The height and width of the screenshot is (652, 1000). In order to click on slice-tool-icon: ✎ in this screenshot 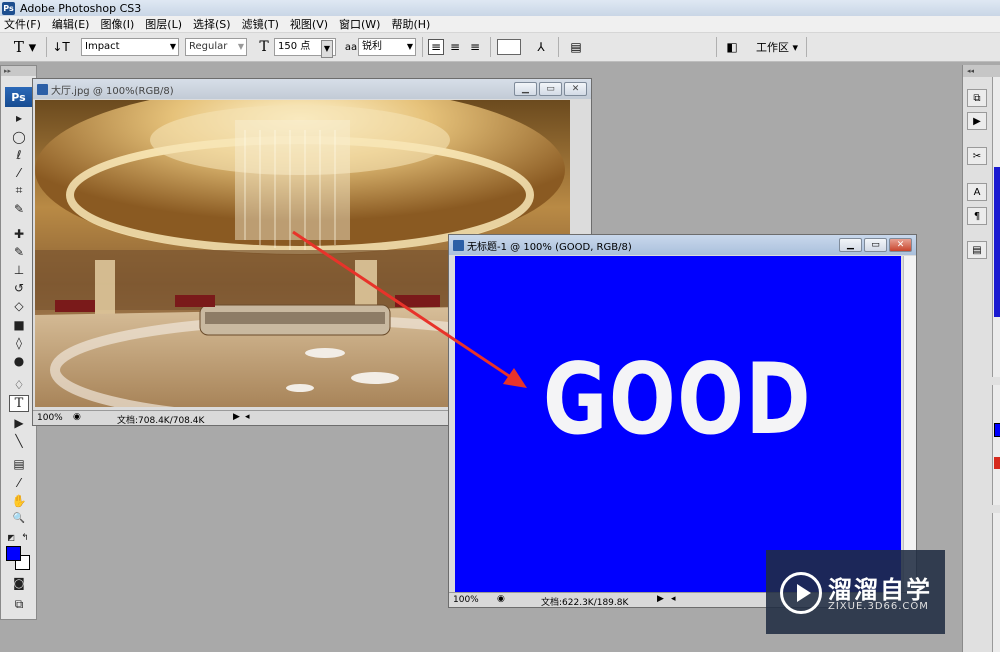, I will do `click(19, 208)`.